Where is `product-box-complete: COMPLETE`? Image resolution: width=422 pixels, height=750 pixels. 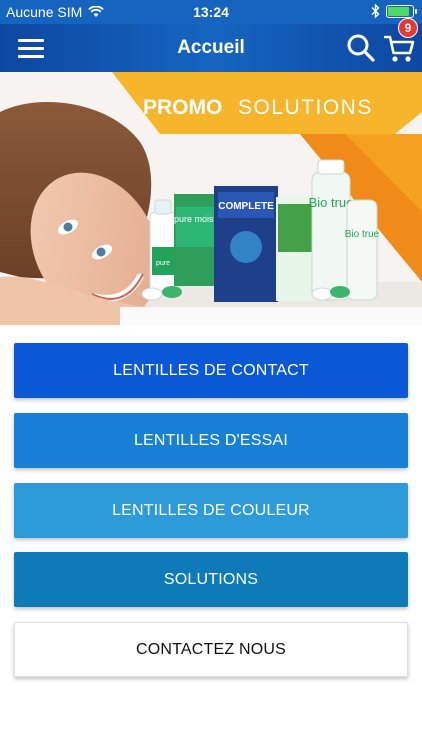
product-box-complete: COMPLETE is located at coordinates (246, 244).